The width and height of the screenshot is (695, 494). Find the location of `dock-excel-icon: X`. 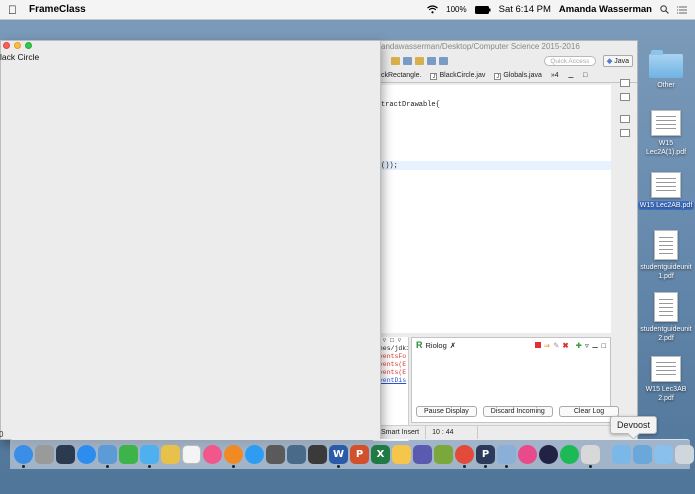

dock-excel-icon: X is located at coordinates (380, 454).